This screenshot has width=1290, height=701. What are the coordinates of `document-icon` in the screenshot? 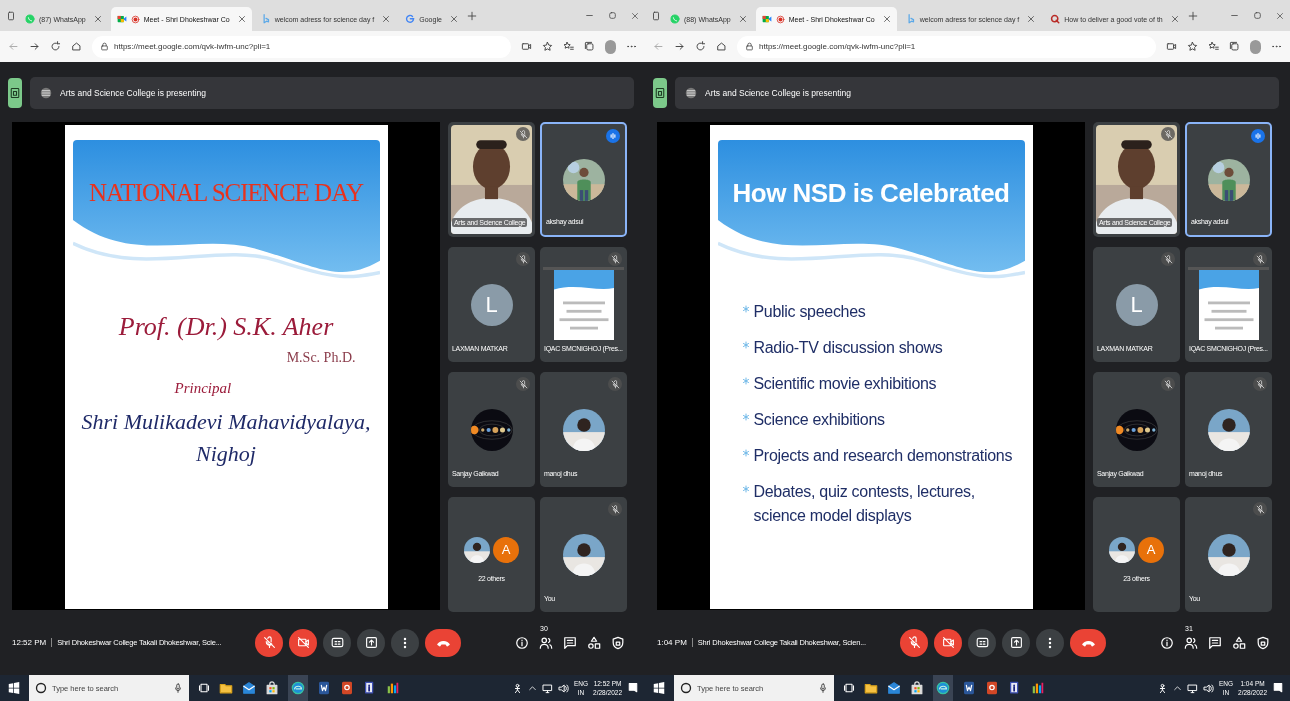 It's located at (910, 19).